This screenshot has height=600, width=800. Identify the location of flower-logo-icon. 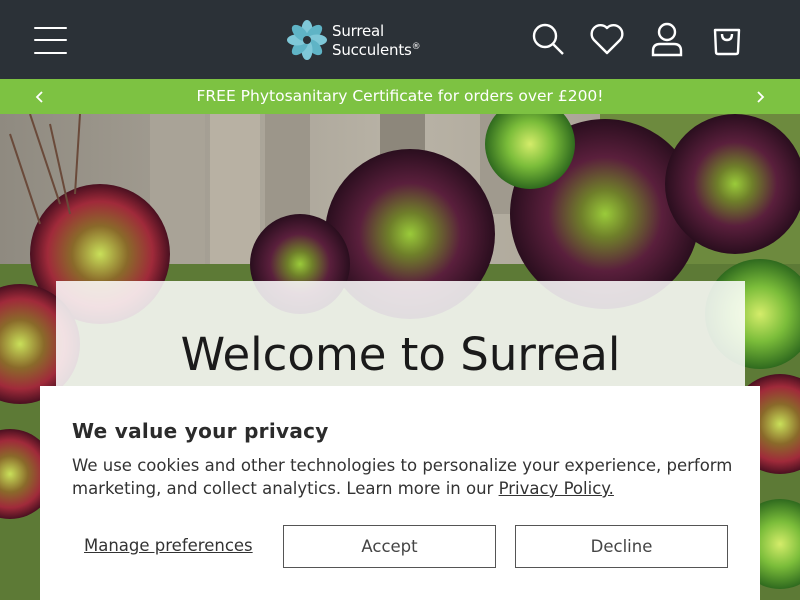
(307, 40).